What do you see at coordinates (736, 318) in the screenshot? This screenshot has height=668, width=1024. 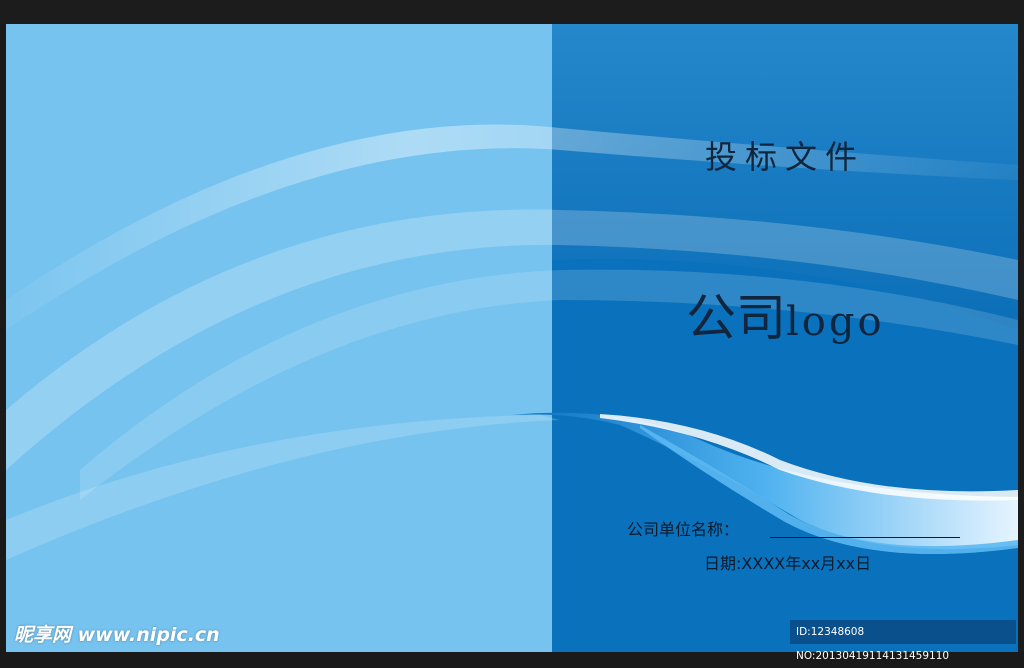 I see `logo-chinese-text: 公司` at bounding box center [736, 318].